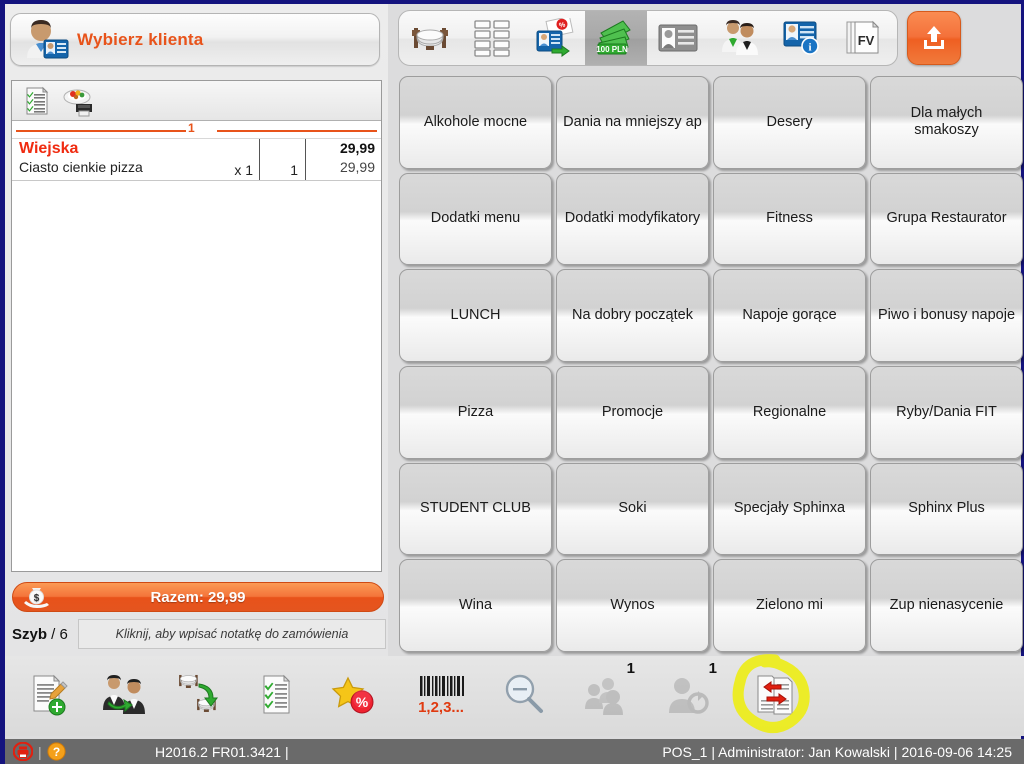 The width and height of the screenshot is (1024, 764). Describe the element at coordinates (789, 509) in the screenshot. I see `category-button: Specjały Sphinxa` at that location.